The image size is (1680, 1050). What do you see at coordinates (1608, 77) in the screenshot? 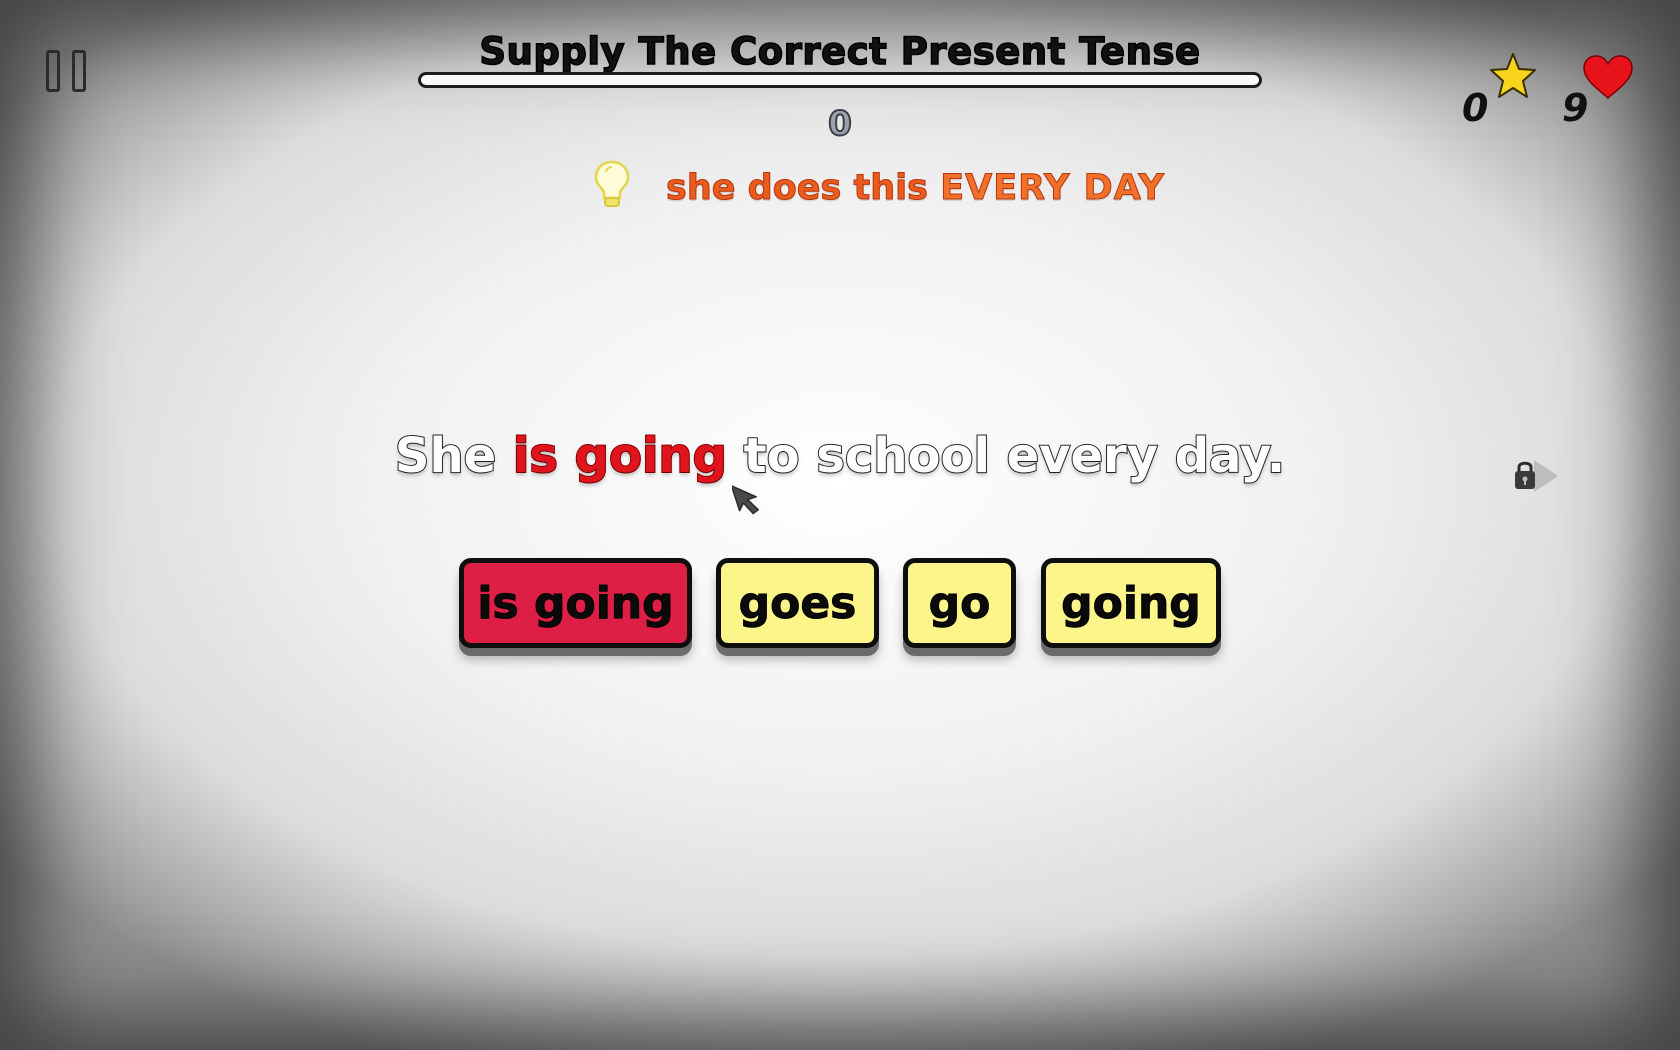
I see `heart-icon` at bounding box center [1608, 77].